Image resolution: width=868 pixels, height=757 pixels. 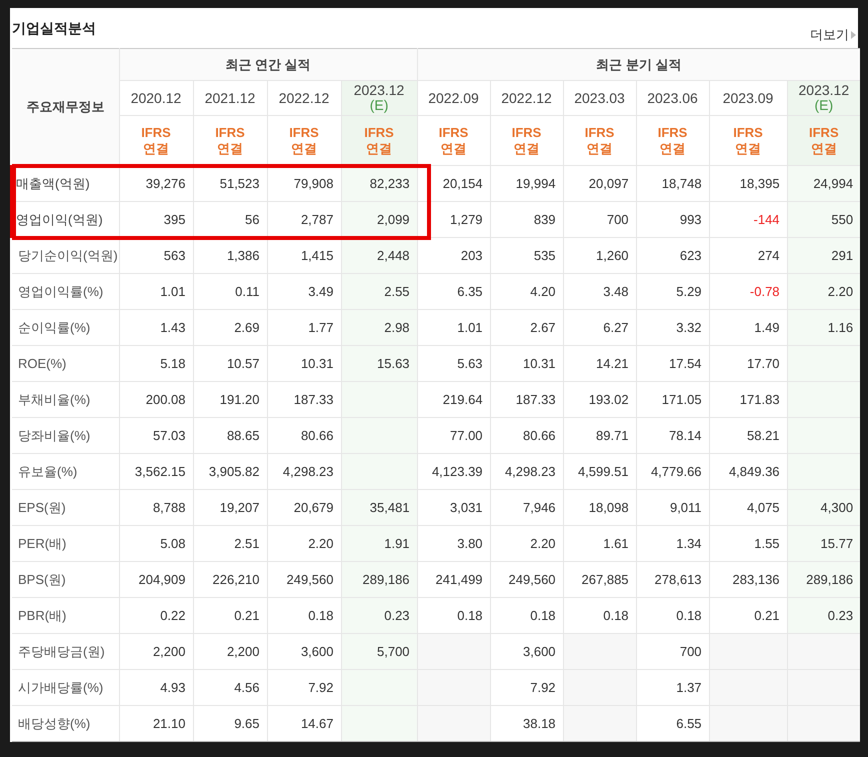 What do you see at coordinates (823, 508) in the screenshot?
I see `table-cell: 4,300` at bounding box center [823, 508].